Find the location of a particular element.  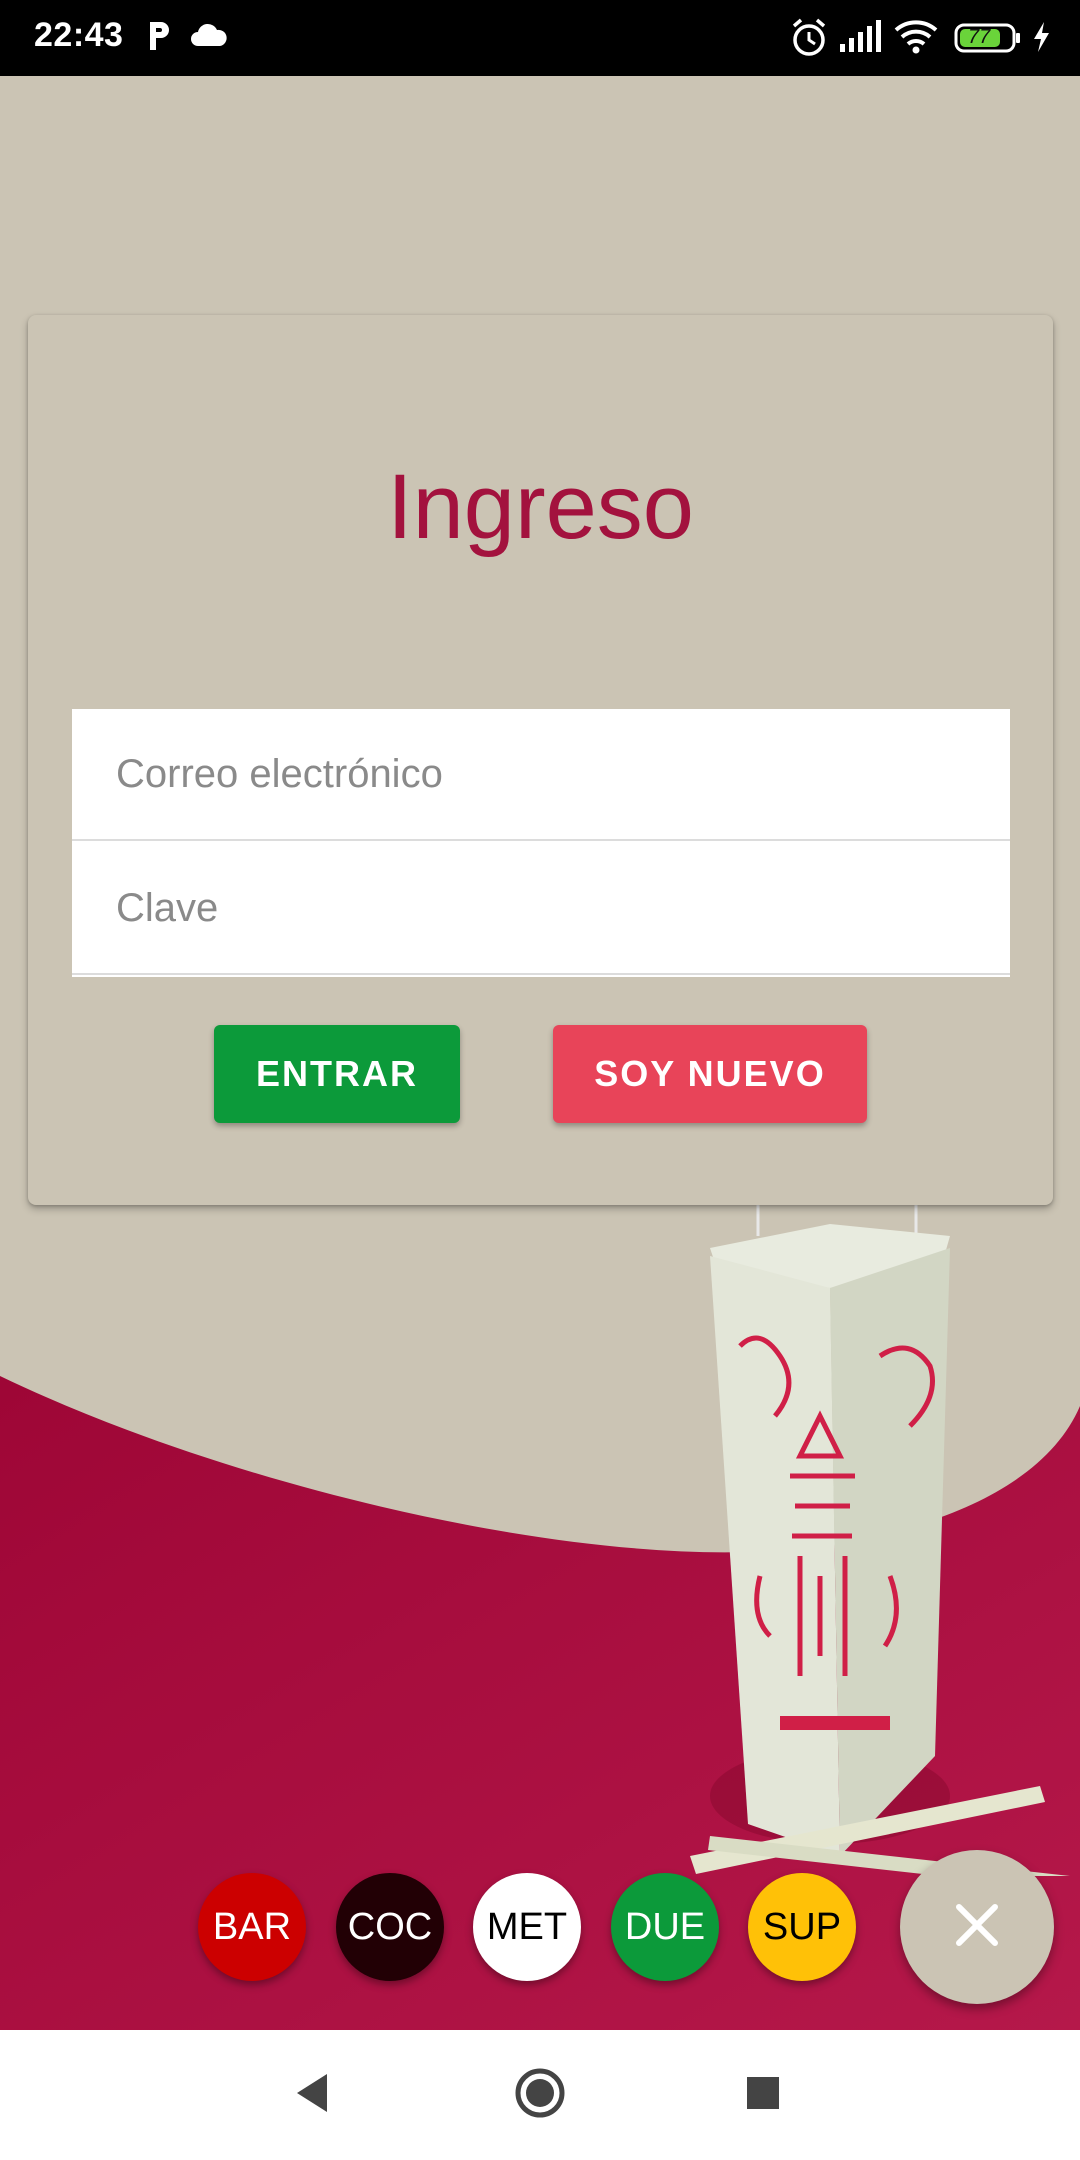

alarm-icon is located at coordinates (809, 40).